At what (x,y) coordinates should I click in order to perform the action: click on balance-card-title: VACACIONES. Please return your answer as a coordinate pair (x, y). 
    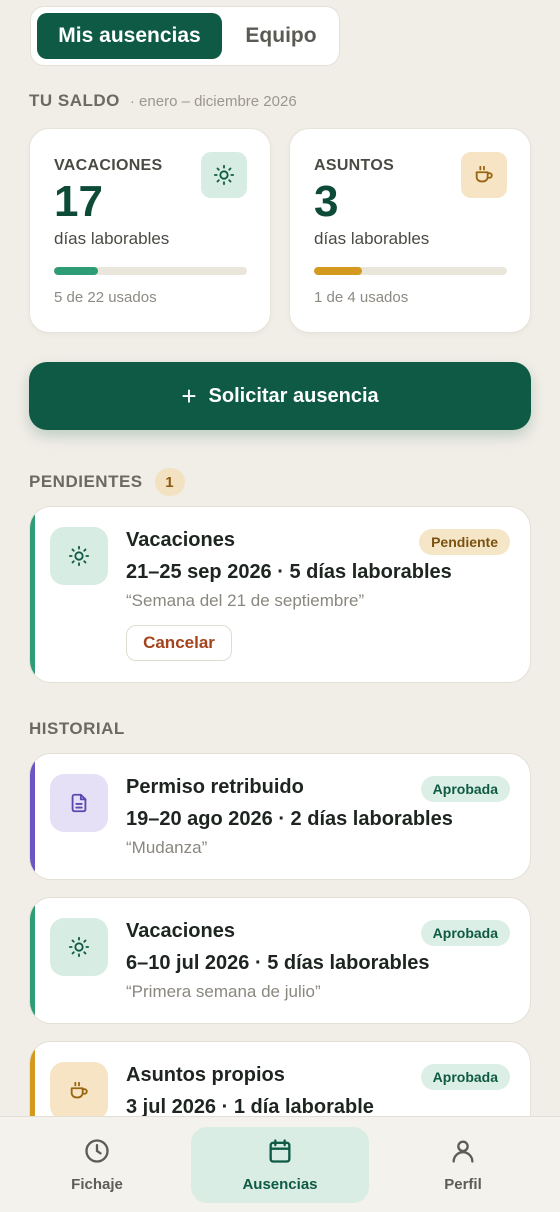
    Looking at the image, I should click on (108, 165).